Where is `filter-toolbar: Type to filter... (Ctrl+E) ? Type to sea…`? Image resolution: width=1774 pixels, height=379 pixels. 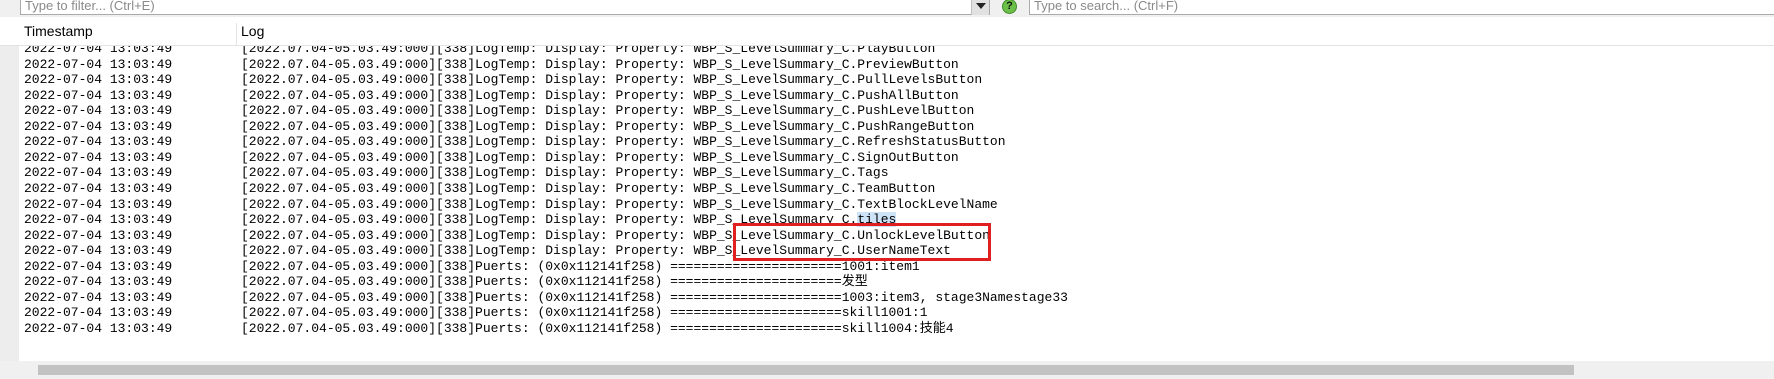
filter-toolbar: Type to filter... (Ctrl+E) ? Type to sea… is located at coordinates (887, 8).